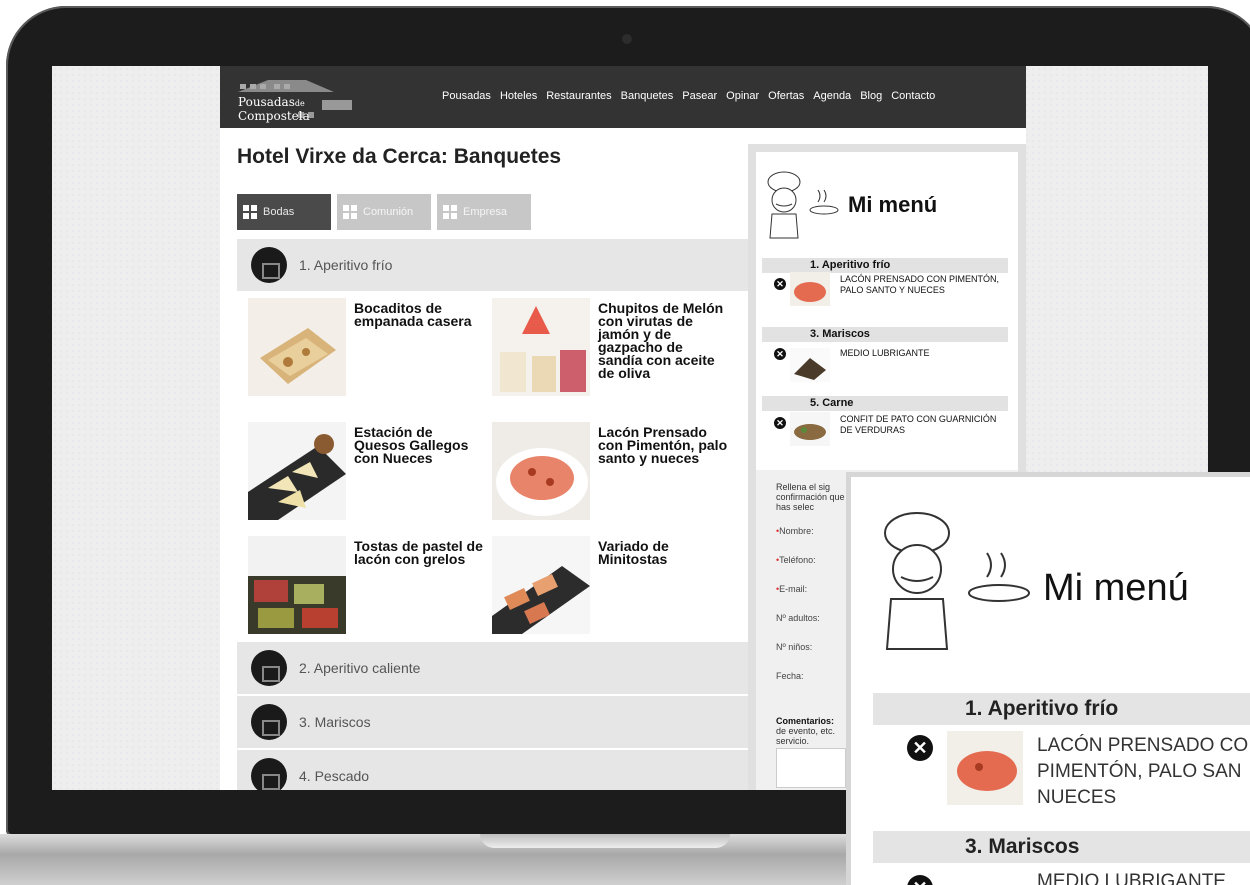  Describe the element at coordinates (832, 96) in the screenshot. I see `nav-agenda: Agenda` at that location.